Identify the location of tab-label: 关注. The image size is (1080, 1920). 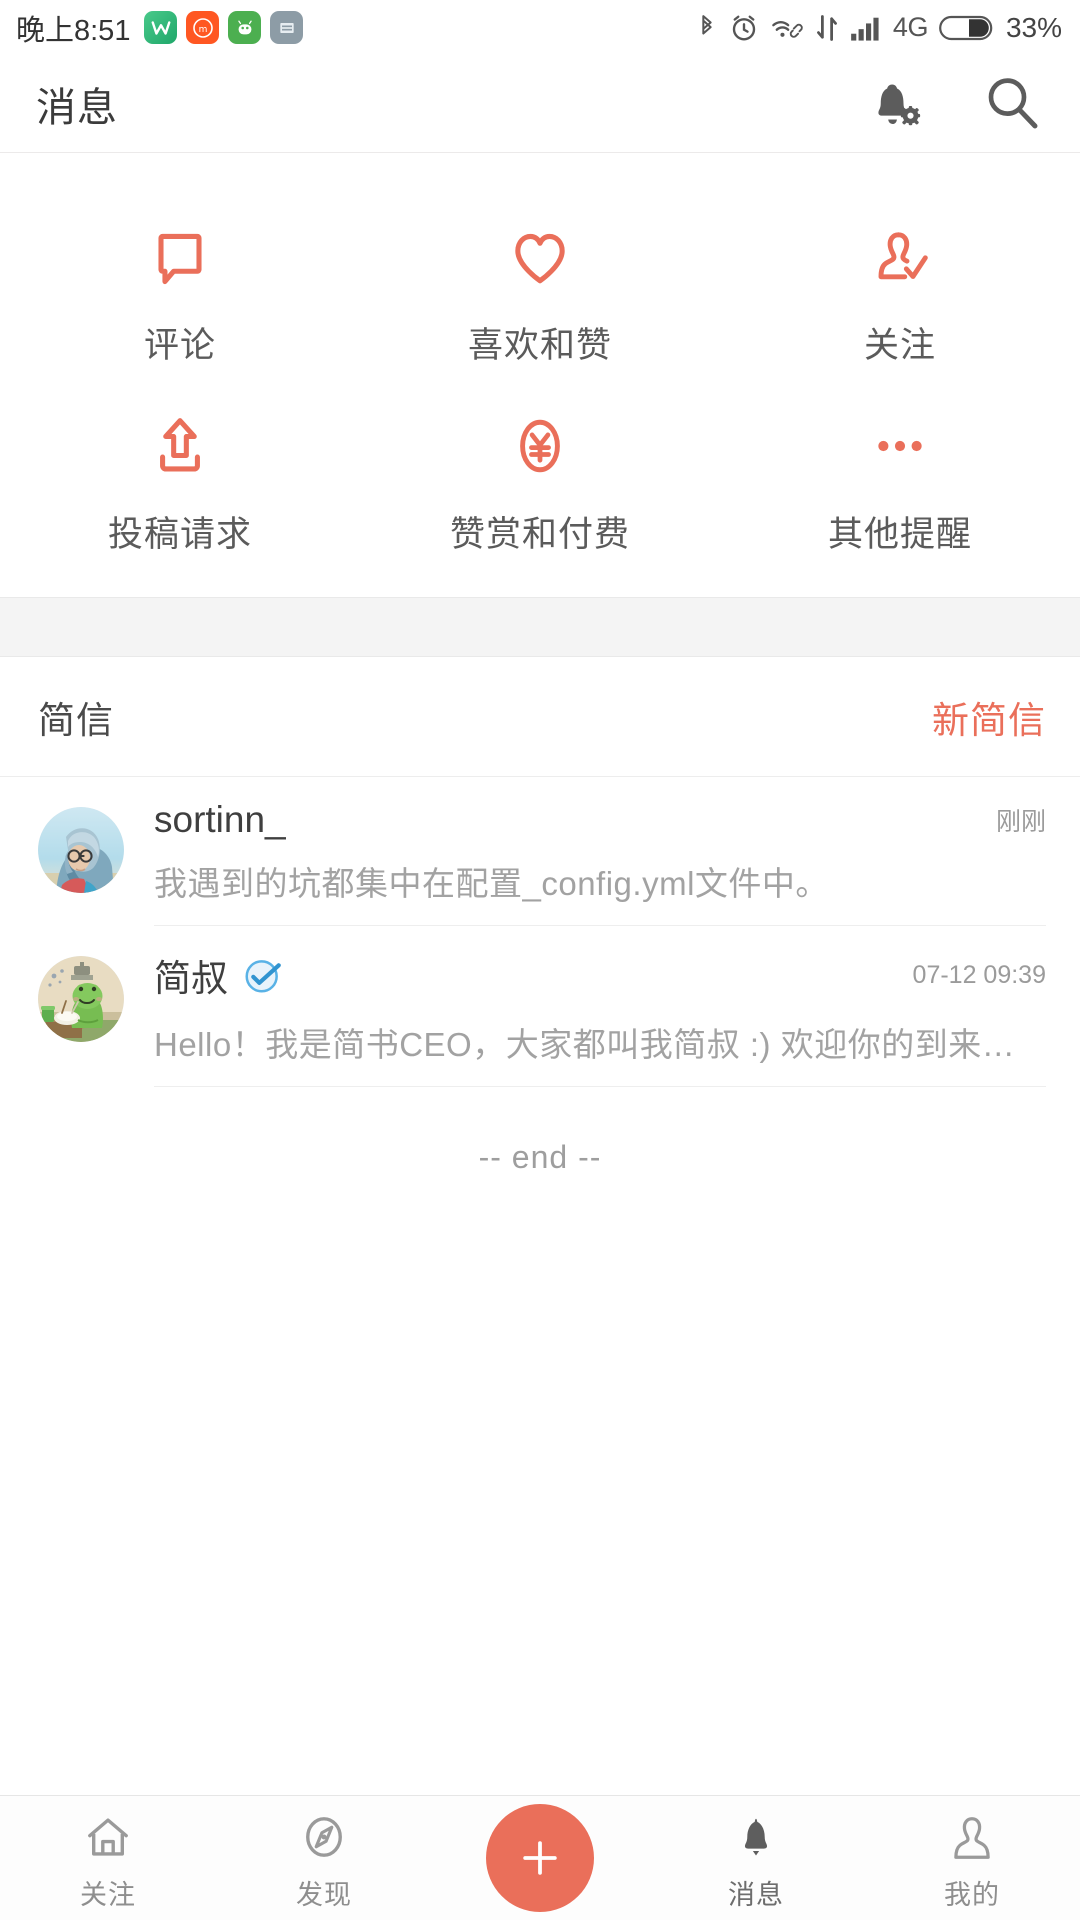
(108, 1894).